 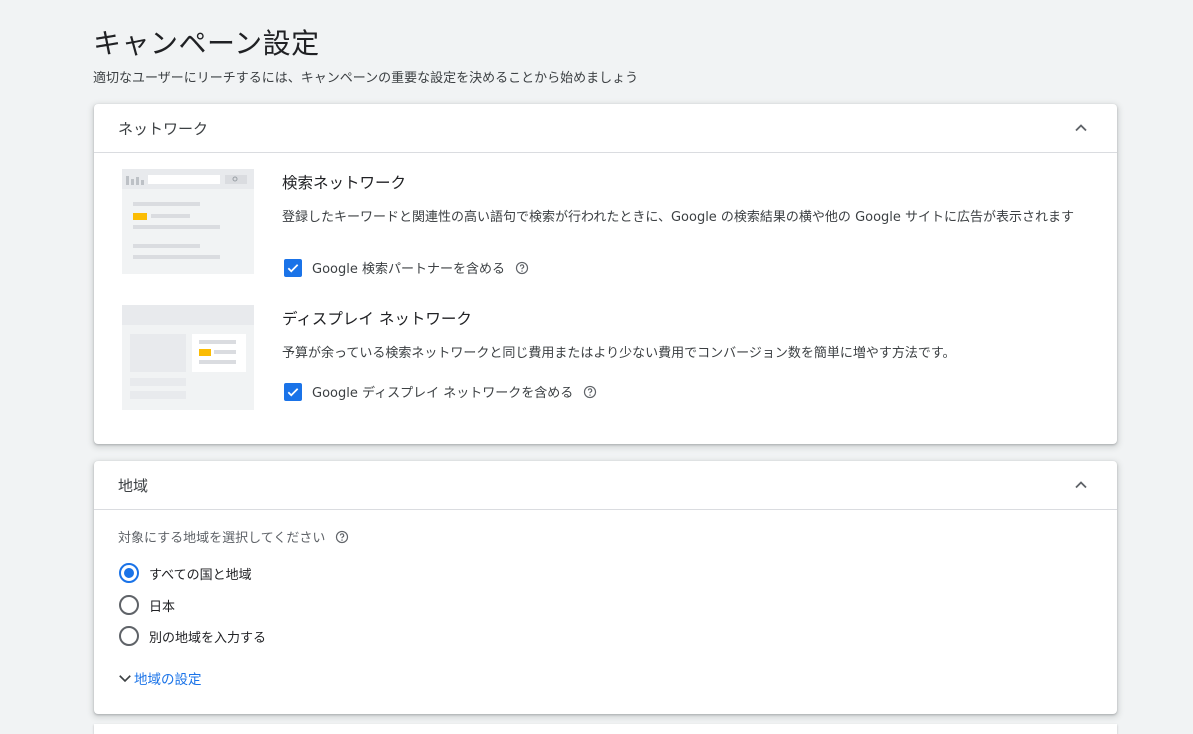 I want to click on search-partners-label: Google 検索パートナーを含める, so click(x=408, y=269).